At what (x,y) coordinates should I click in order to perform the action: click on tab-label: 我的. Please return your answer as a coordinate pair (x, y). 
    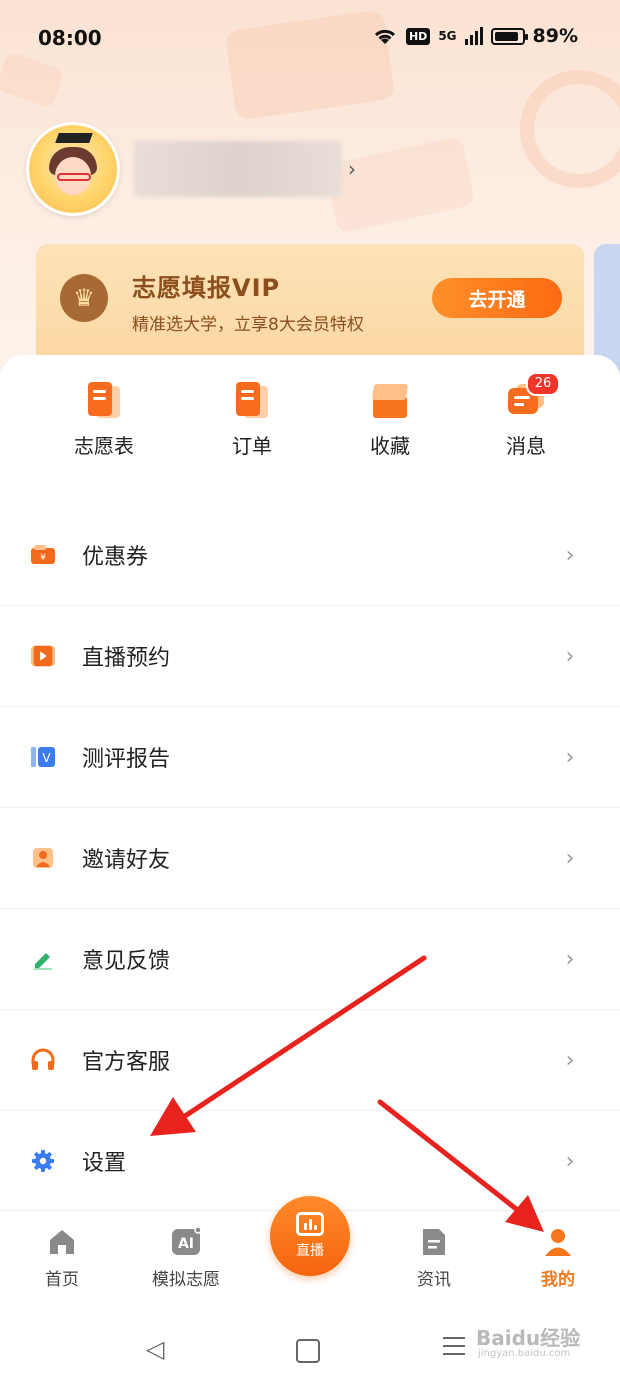
    Looking at the image, I should click on (558, 1280).